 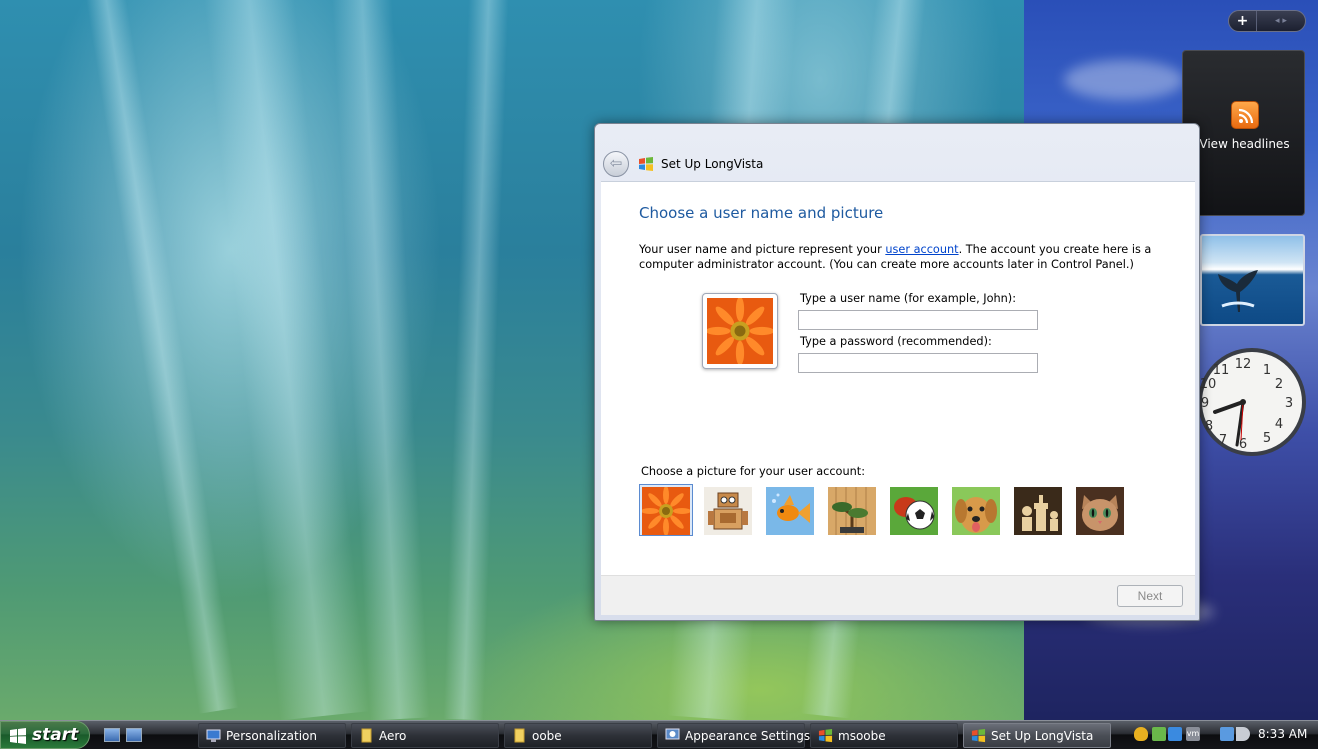 I want to click on picture-option-flower, so click(x=666, y=510).